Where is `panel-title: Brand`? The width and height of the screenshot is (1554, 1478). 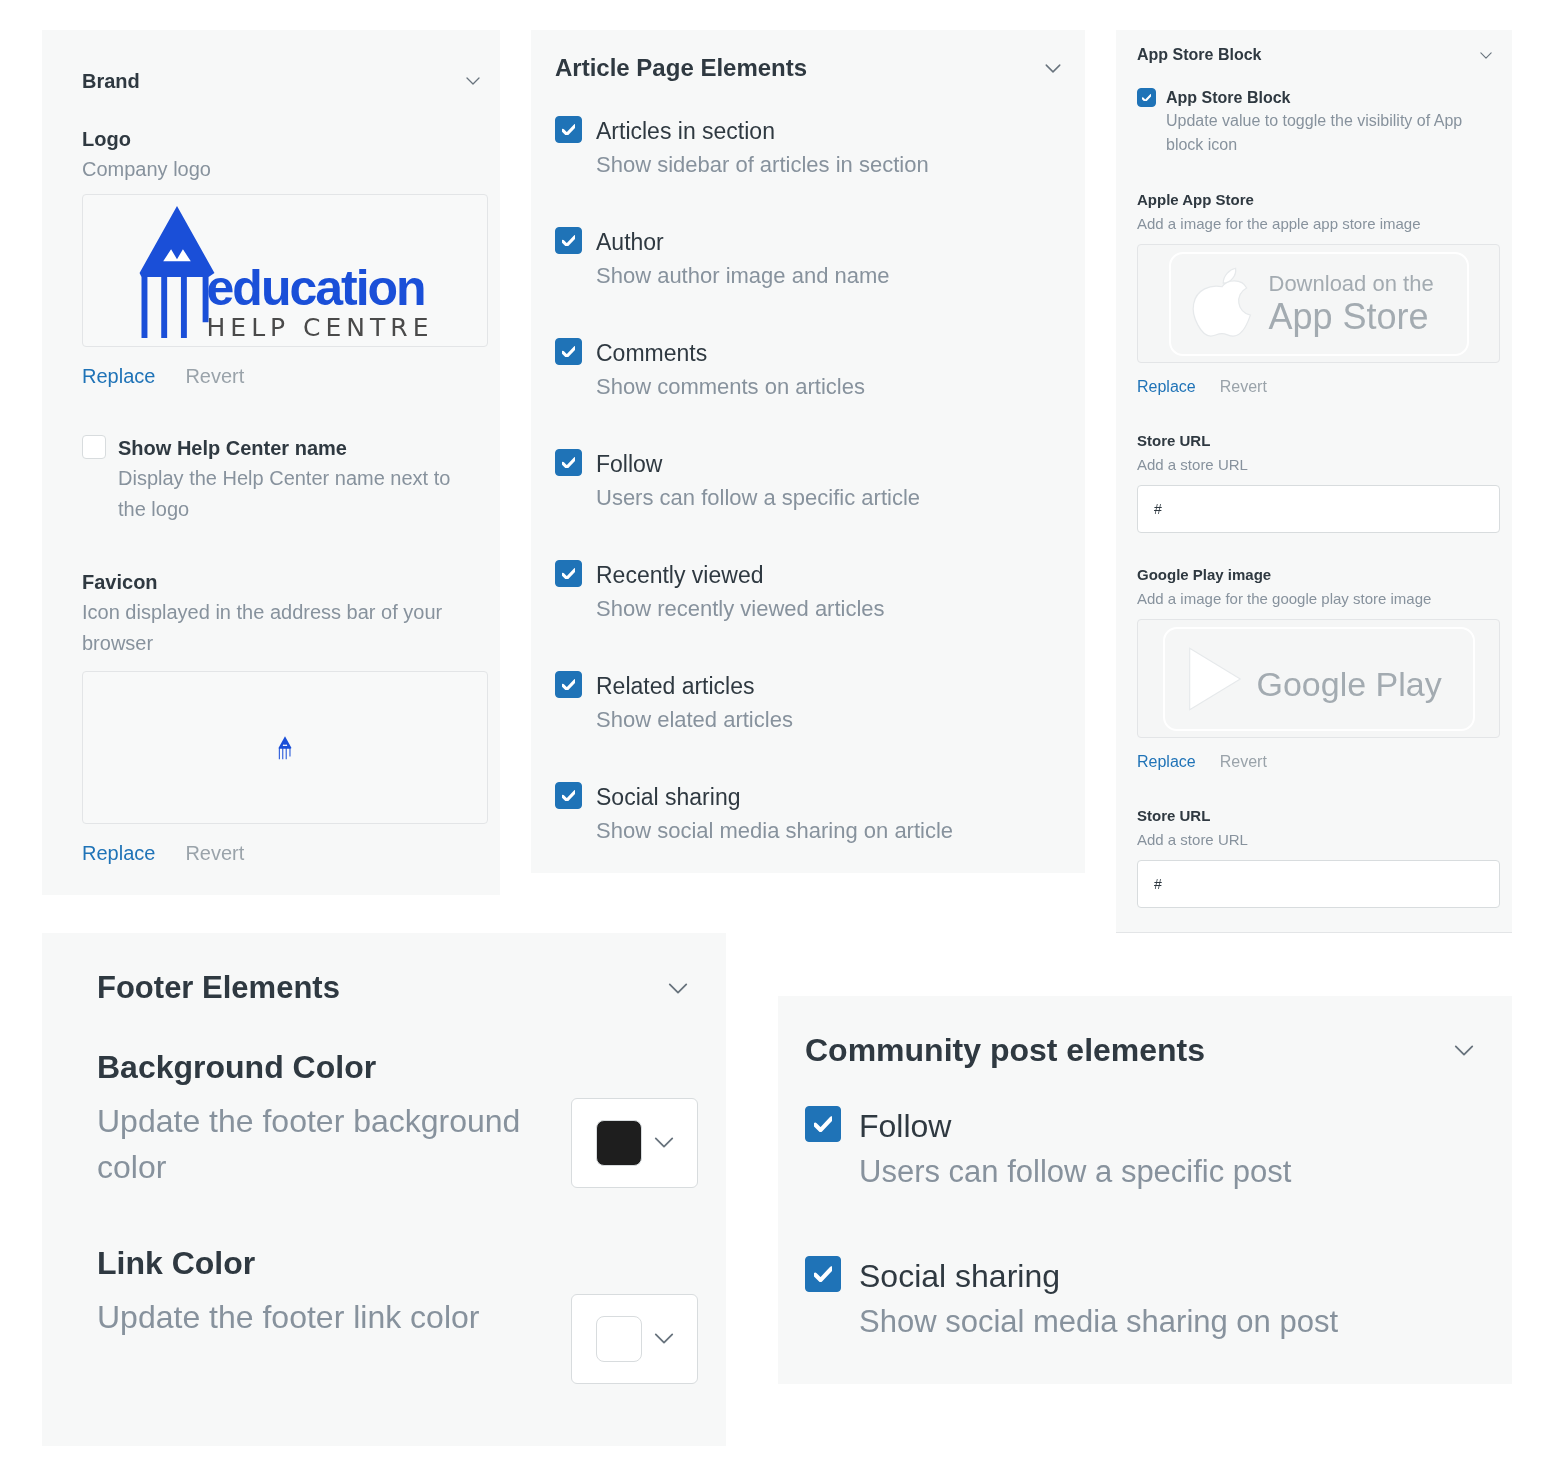
panel-title: Brand is located at coordinates (111, 81).